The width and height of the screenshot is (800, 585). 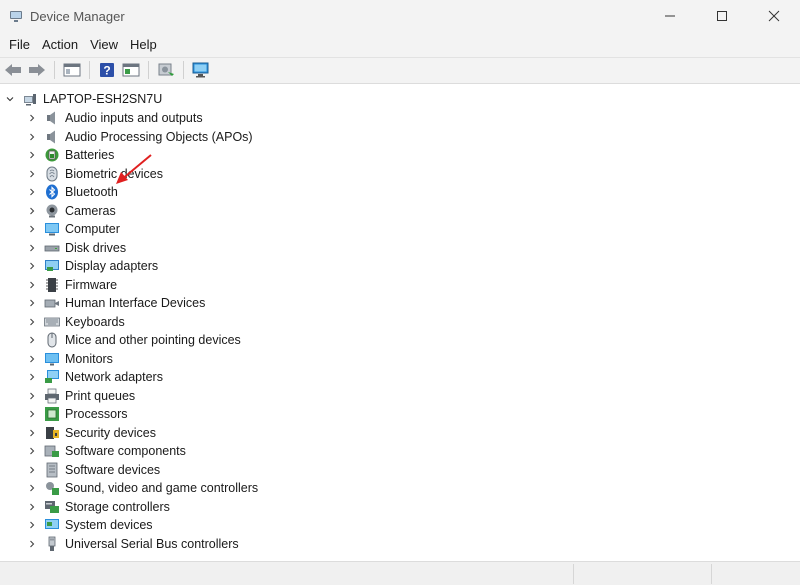 I want to click on tree-category-label: Print queues, so click(x=100, y=395).